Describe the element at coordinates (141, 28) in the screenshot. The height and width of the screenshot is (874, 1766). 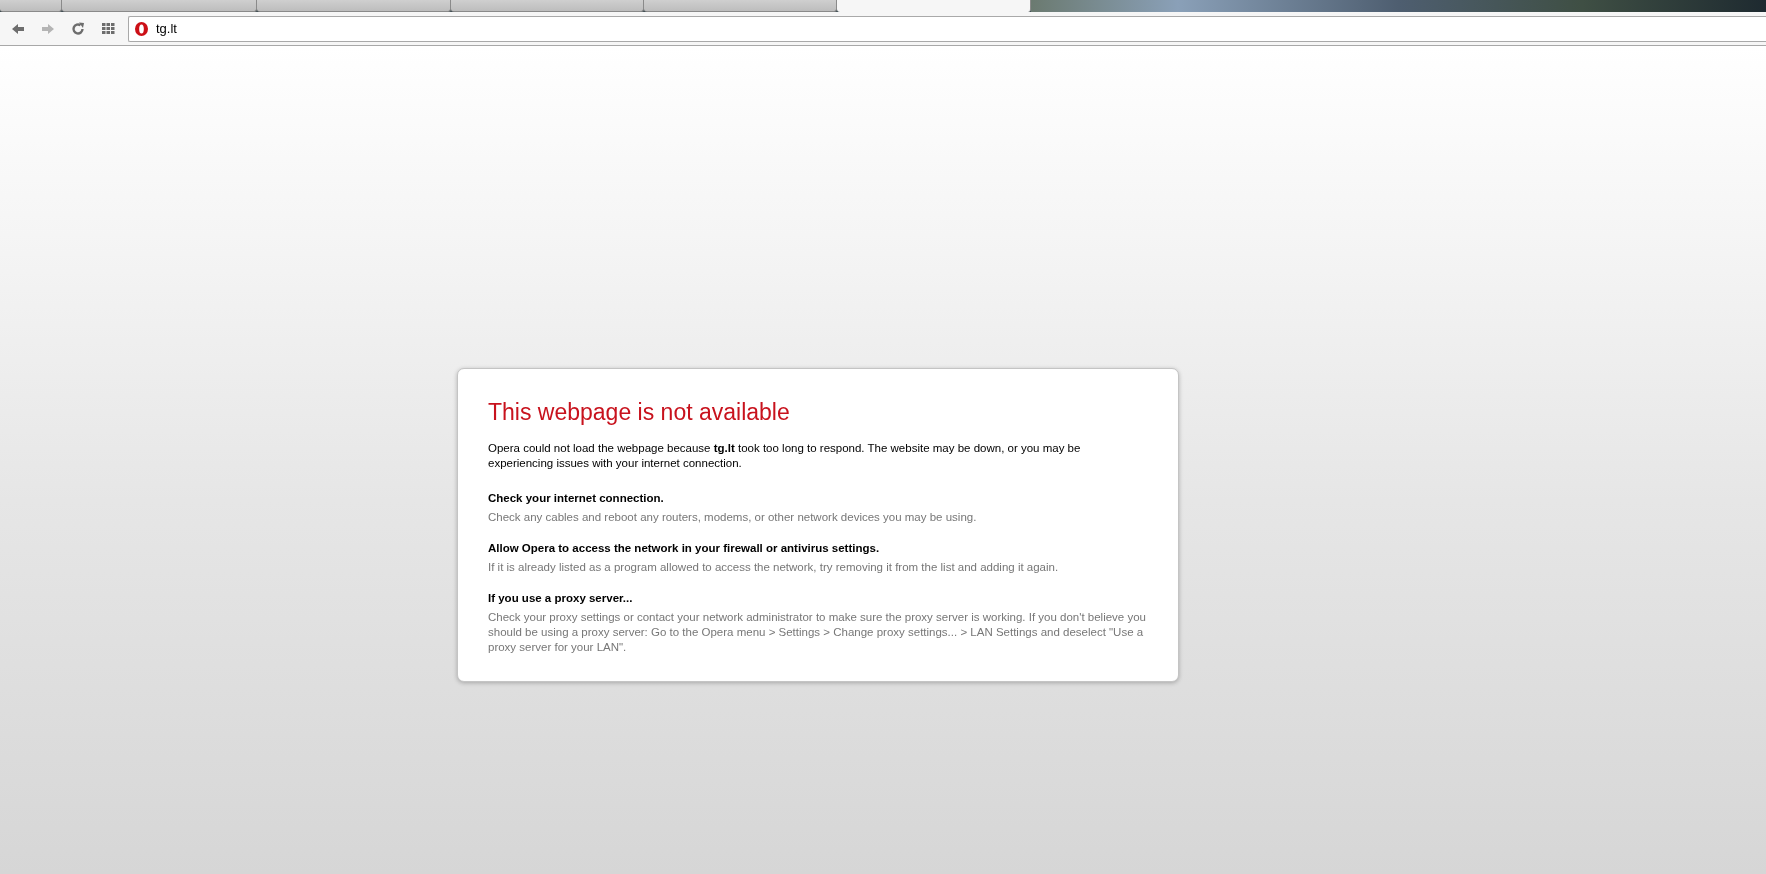
I see `opera-logo-icon` at that location.